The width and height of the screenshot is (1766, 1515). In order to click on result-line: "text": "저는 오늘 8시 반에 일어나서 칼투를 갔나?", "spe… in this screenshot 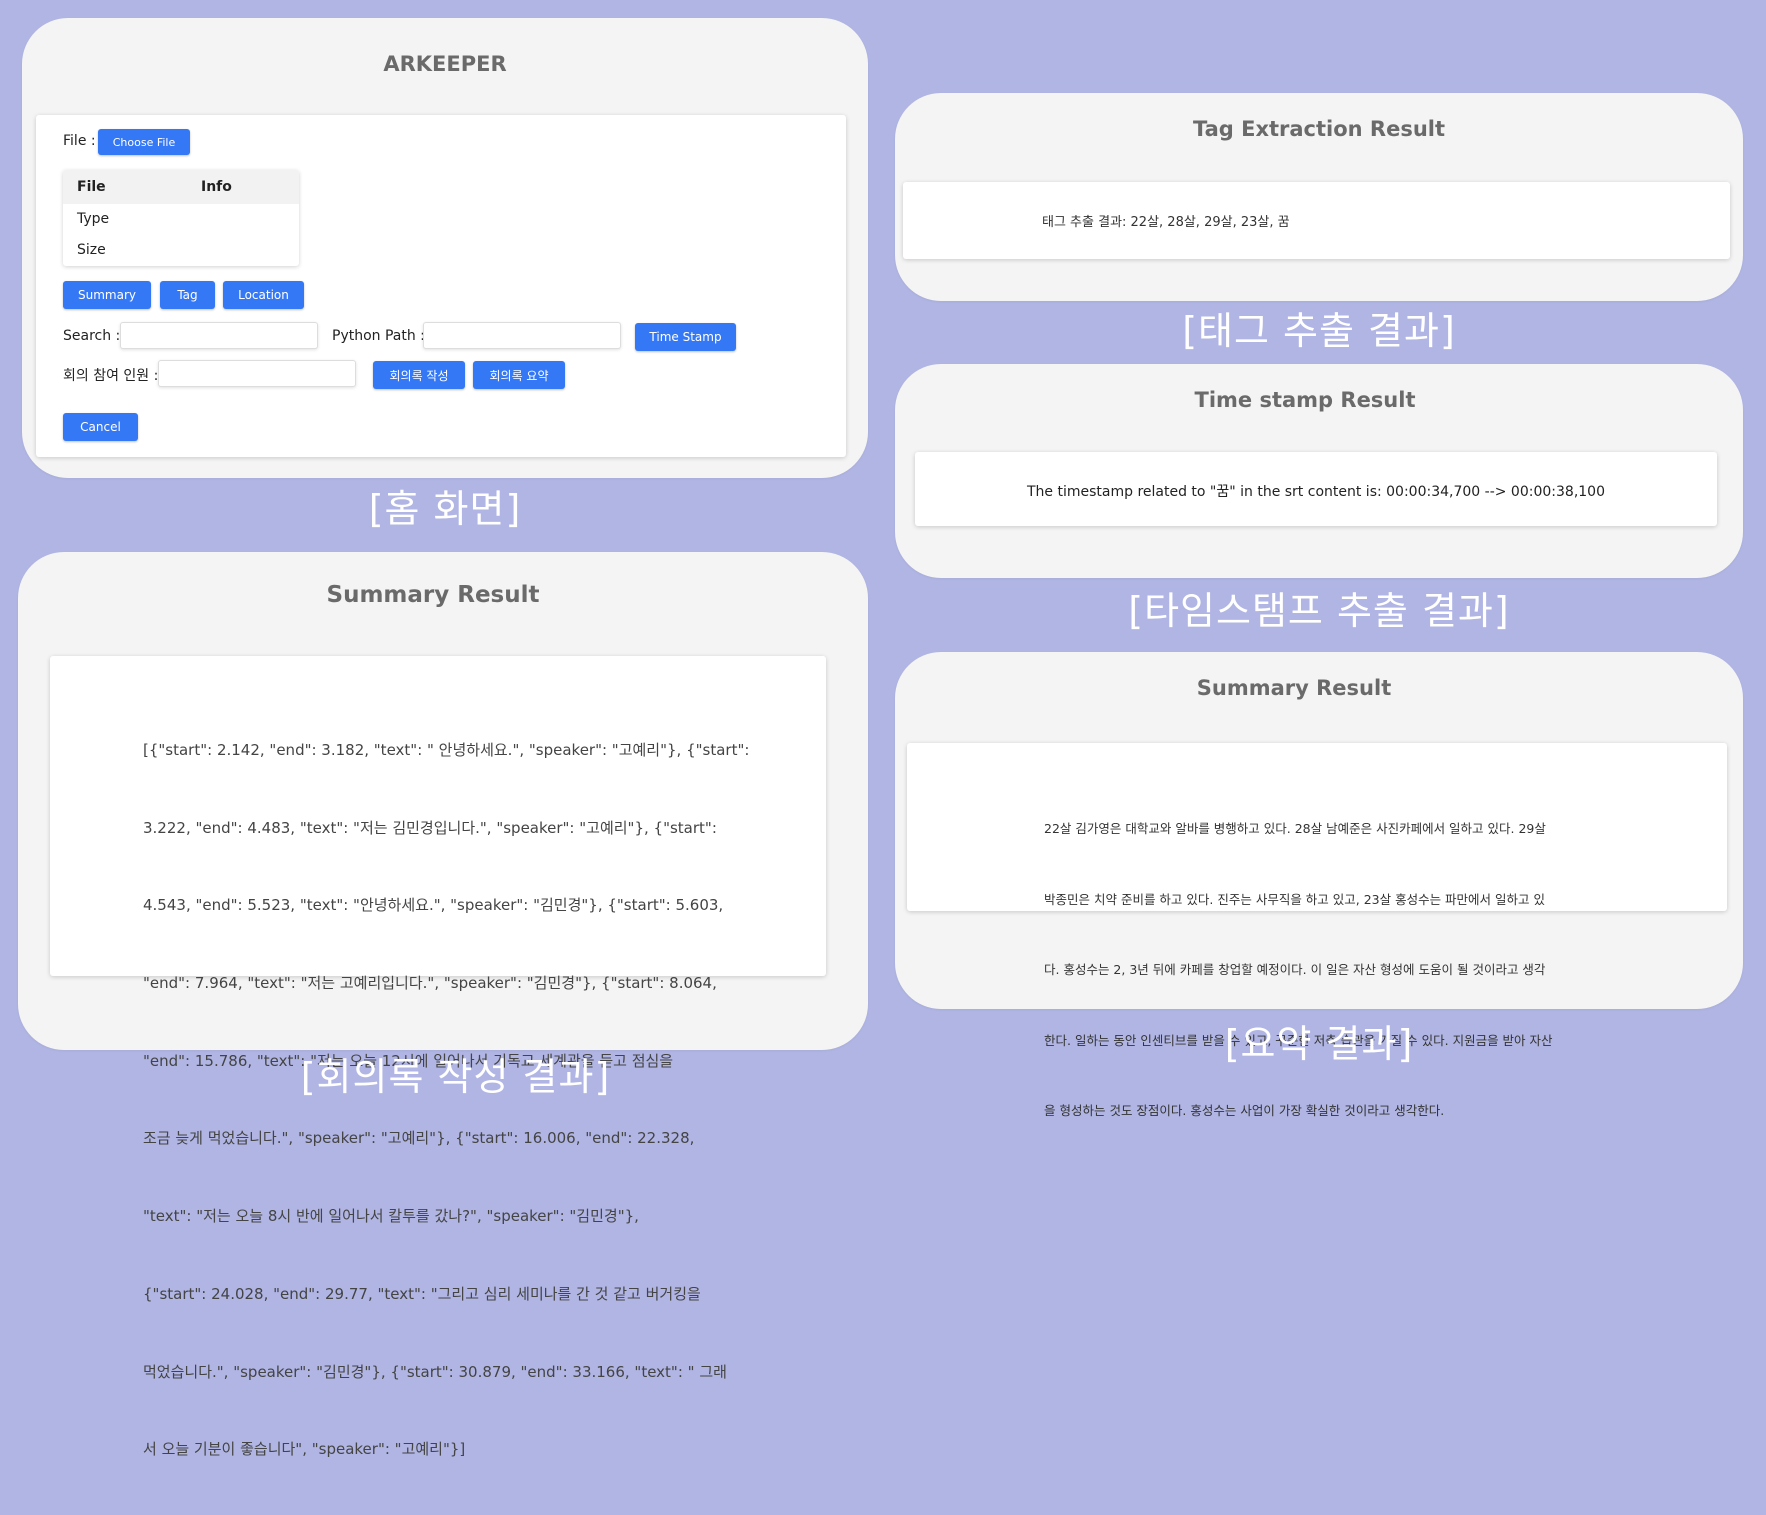, I will do `click(391, 1216)`.